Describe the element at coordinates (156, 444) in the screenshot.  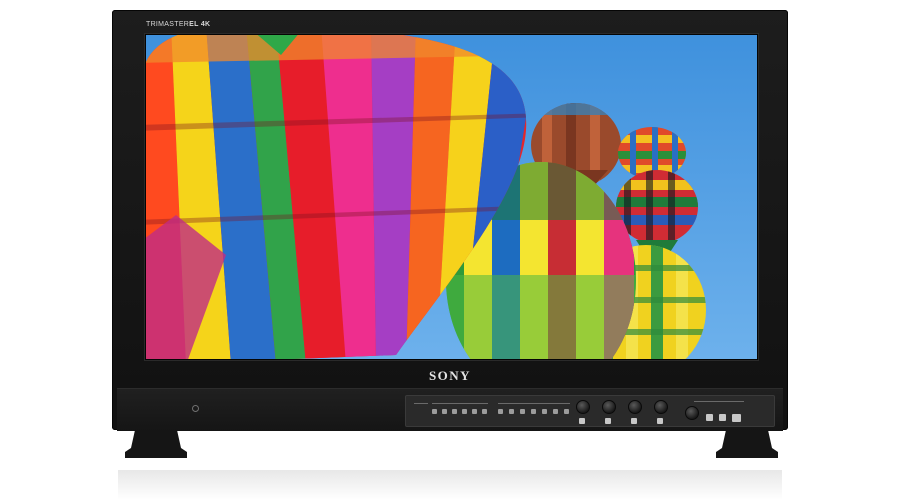
I see `stand-foot-left` at that location.